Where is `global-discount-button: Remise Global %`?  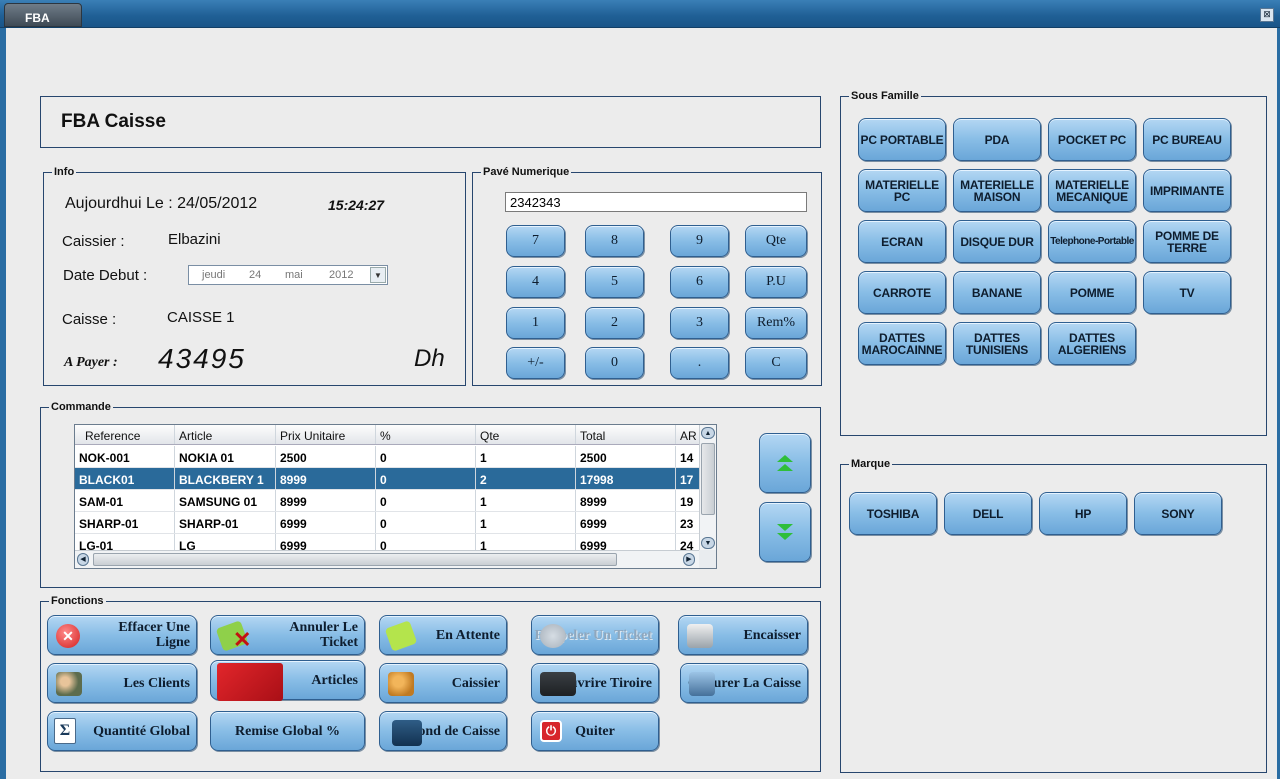
global-discount-button: Remise Global % is located at coordinates (287, 731).